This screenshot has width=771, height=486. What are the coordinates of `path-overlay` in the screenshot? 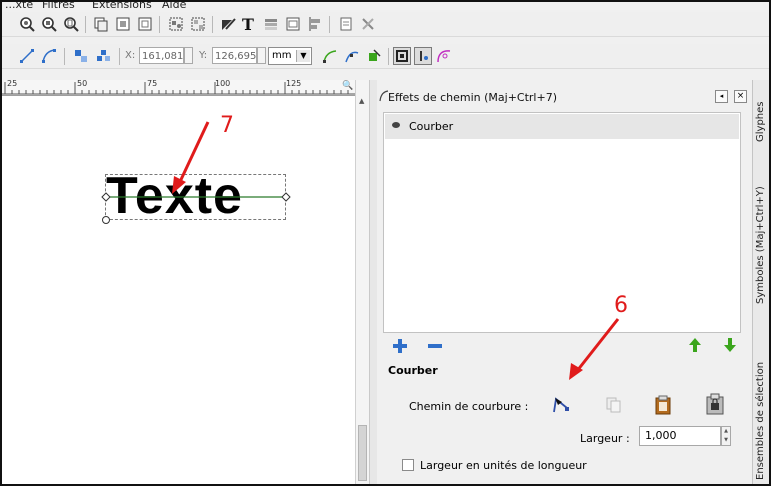 It's located at (196, 172).